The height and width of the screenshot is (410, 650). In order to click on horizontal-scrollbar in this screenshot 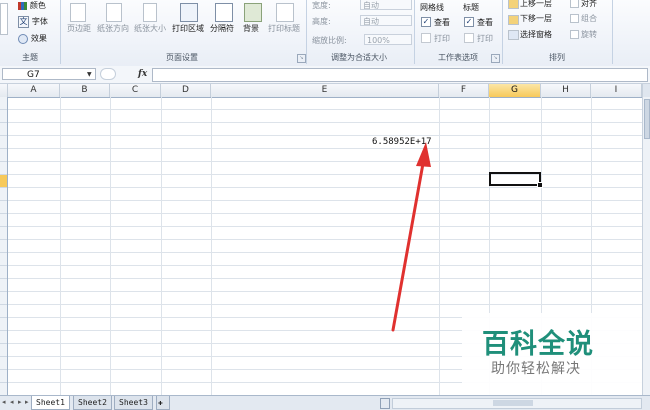, I will do `click(517, 403)`.